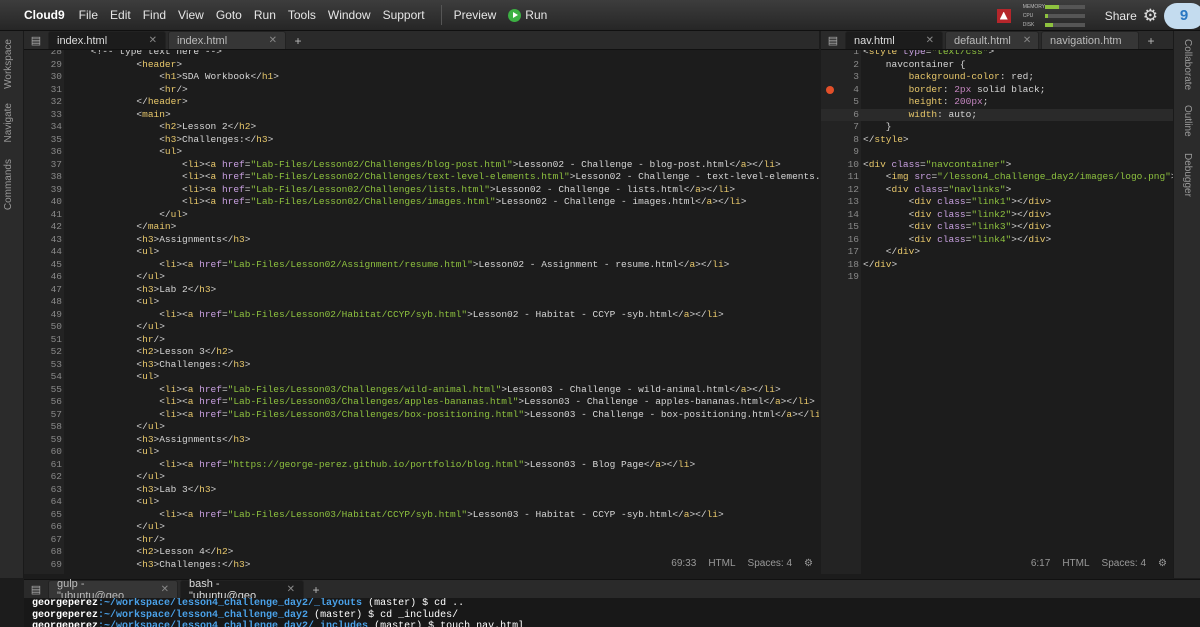  What do you see at coordinates (8, 64) in the screenshot?
I see `side-tab-workspace: Workspace` at bounding box center [8, 64].